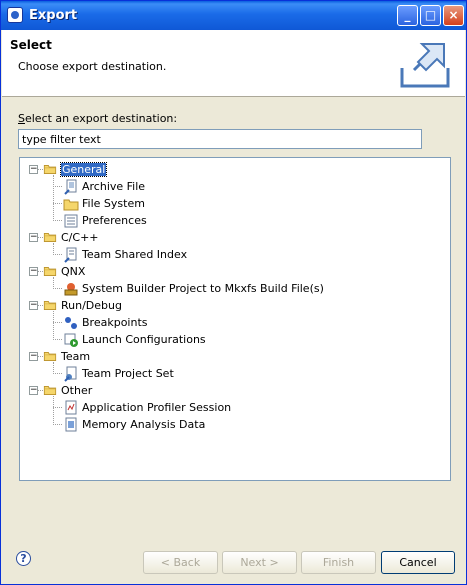 This screenshot has width=467, height=585. What do you see at coordinates (70, 255) in the screenshot?
I see `shared-index-icon` at bounding box center [70, 255].